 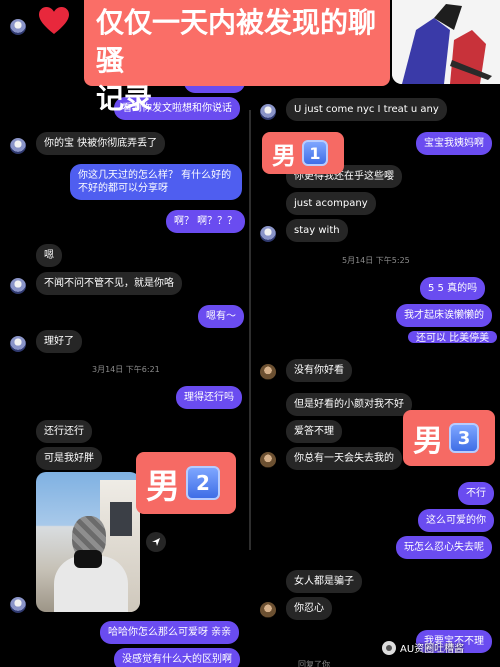 What do you see at coordinates (156, 182) in the screenshot?
I see `sent-message: 你这几天过的怎么样？ 有什么好的 不好的都可以分享呀` at bounding box center [156, 182].